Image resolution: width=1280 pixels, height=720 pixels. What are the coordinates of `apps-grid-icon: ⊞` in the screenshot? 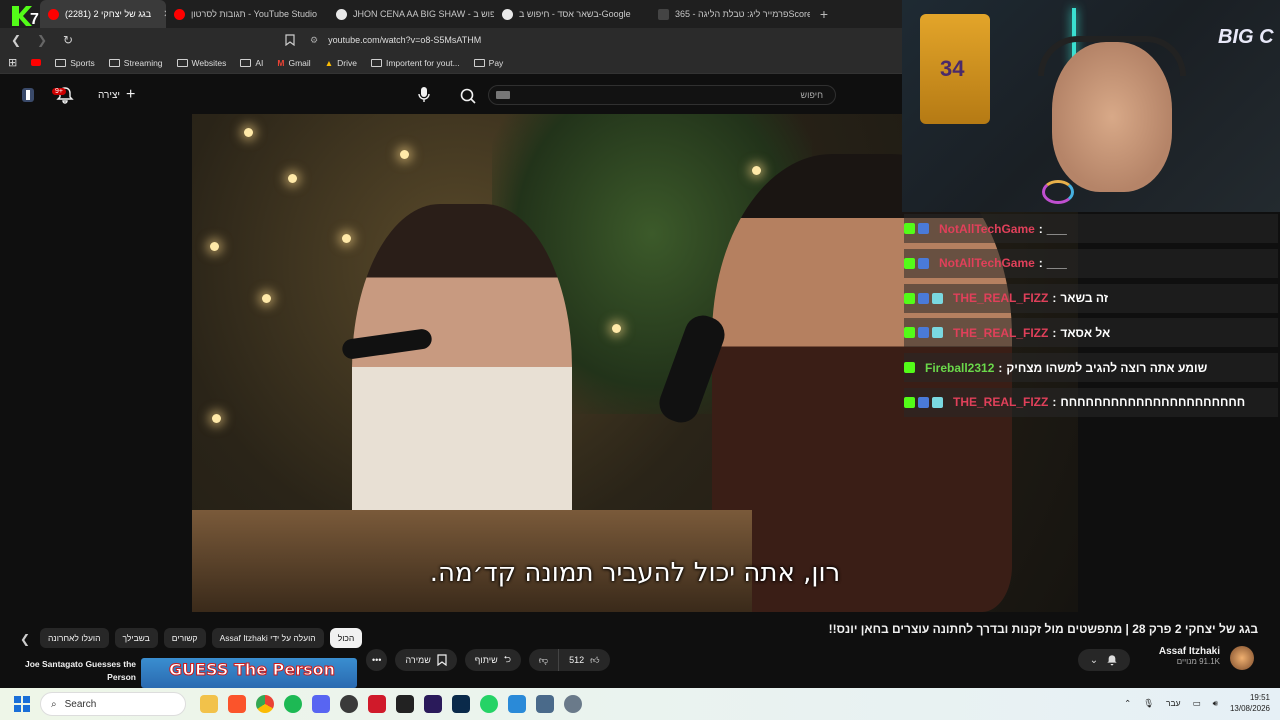 It's located at (12, 62).